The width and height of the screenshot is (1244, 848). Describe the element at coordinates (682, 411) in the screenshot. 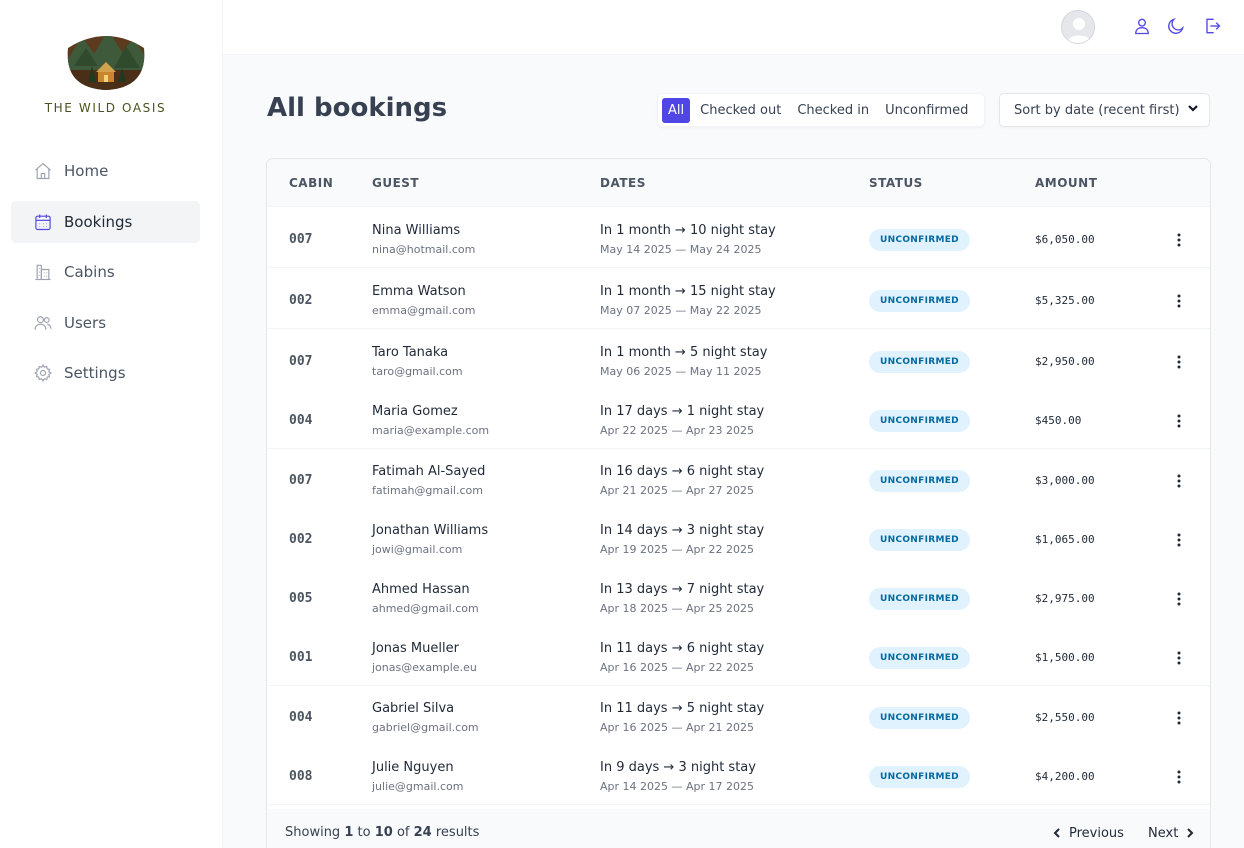

I see `stay-summary: In 17 days → 1 night stay` at that location.